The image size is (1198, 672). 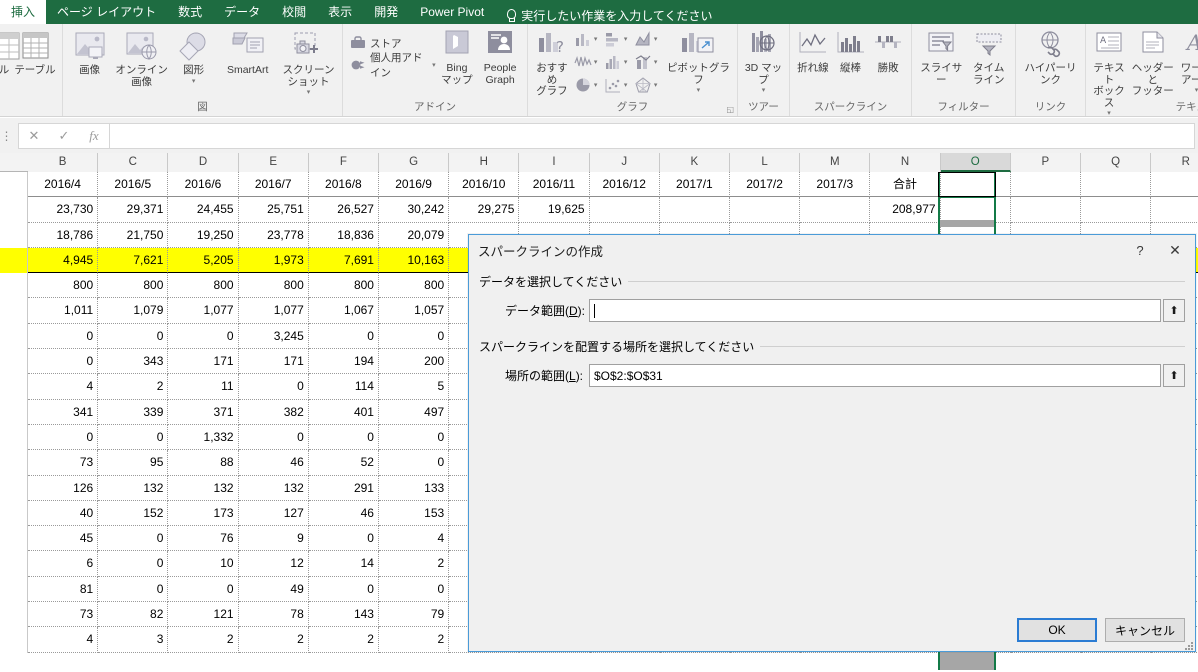 I want to click on collapse-dialog-icon: ⬆, so click(x=1174, y=310).